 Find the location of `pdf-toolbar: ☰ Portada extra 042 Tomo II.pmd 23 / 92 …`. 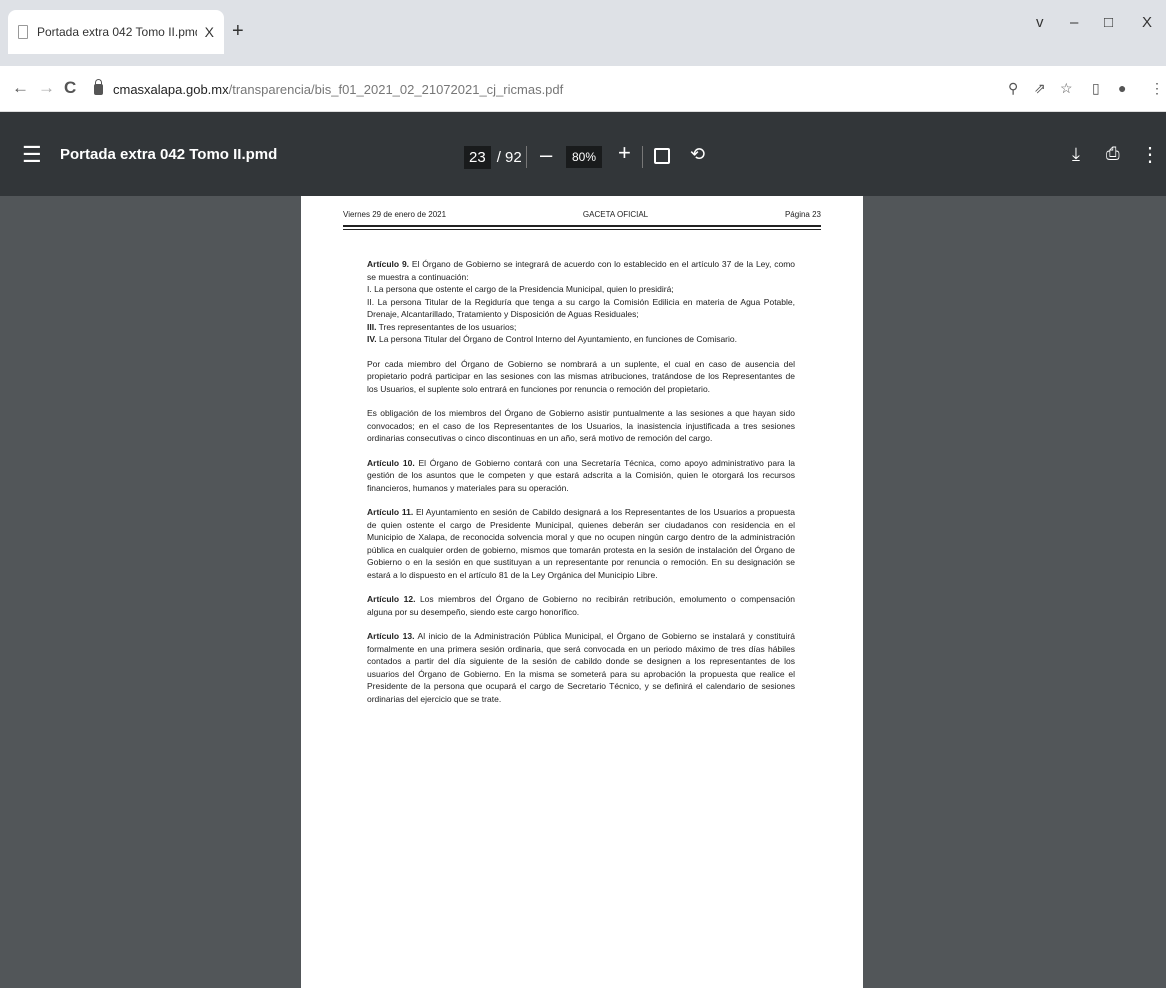

pdf-toolbar: ☰ Portada extra 042 Tomo II.pmd 23 / 92 … is located at coordinates (583, 154).